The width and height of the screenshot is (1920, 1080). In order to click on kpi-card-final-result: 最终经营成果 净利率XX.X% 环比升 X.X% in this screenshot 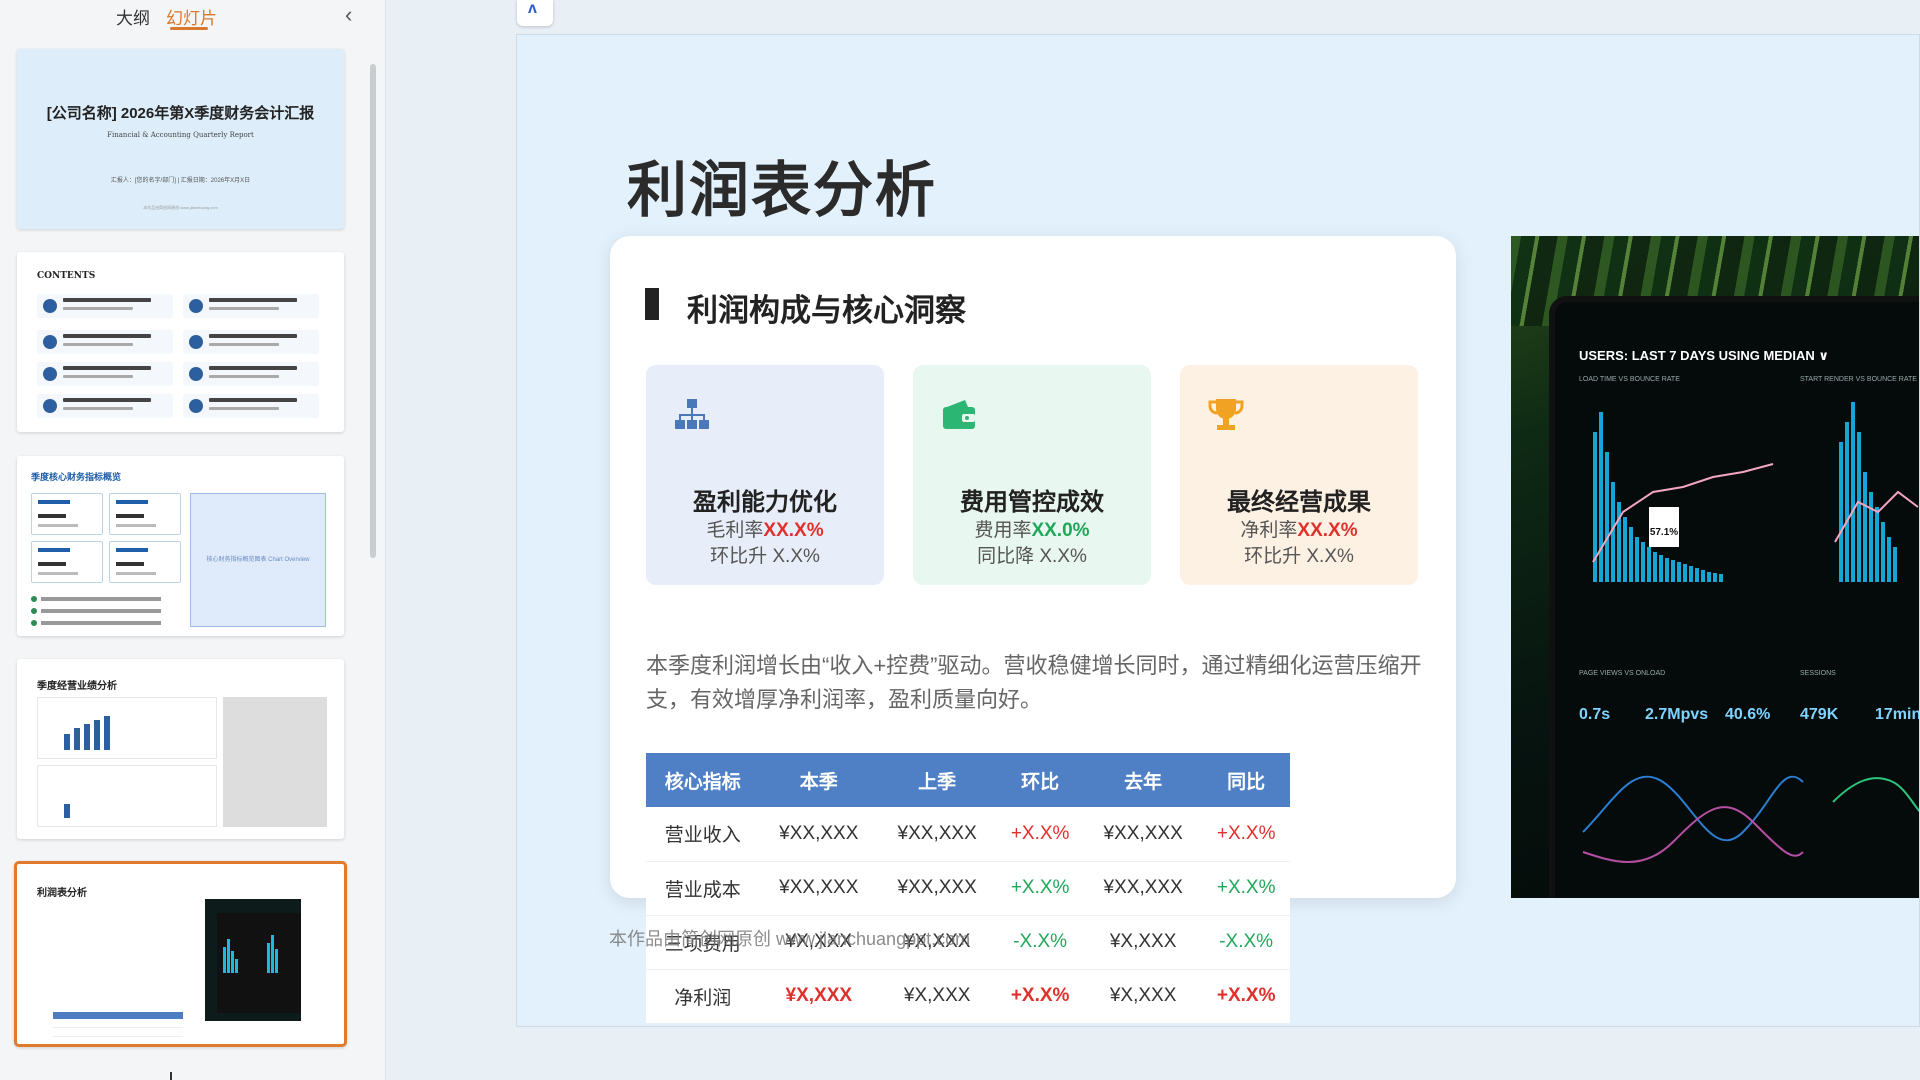, I will do `click(1299, 475)`.